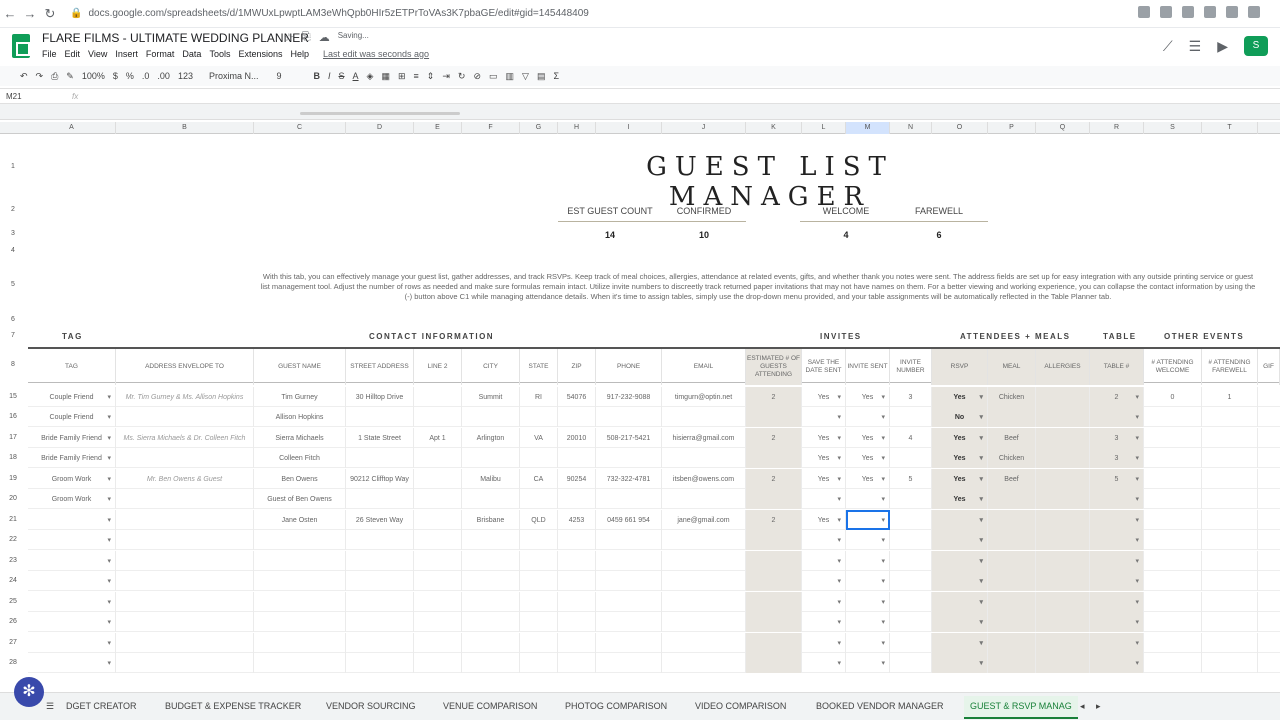 The height and width of the screenshot is (720, 1280). What do you see at coordinates (13, 364) in the screenshot?
I see `row-number: 8` at bounding box center [13, 364].